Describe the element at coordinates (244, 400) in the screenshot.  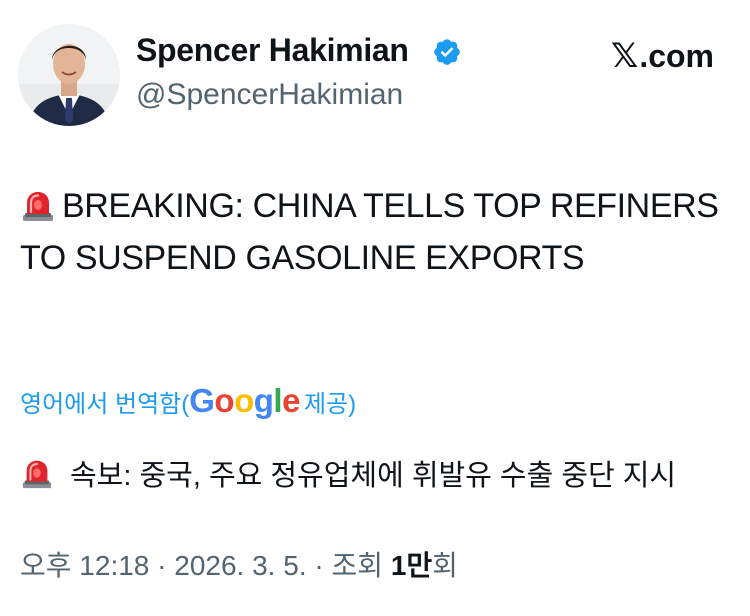
I see `google-logo: Google` at that location.